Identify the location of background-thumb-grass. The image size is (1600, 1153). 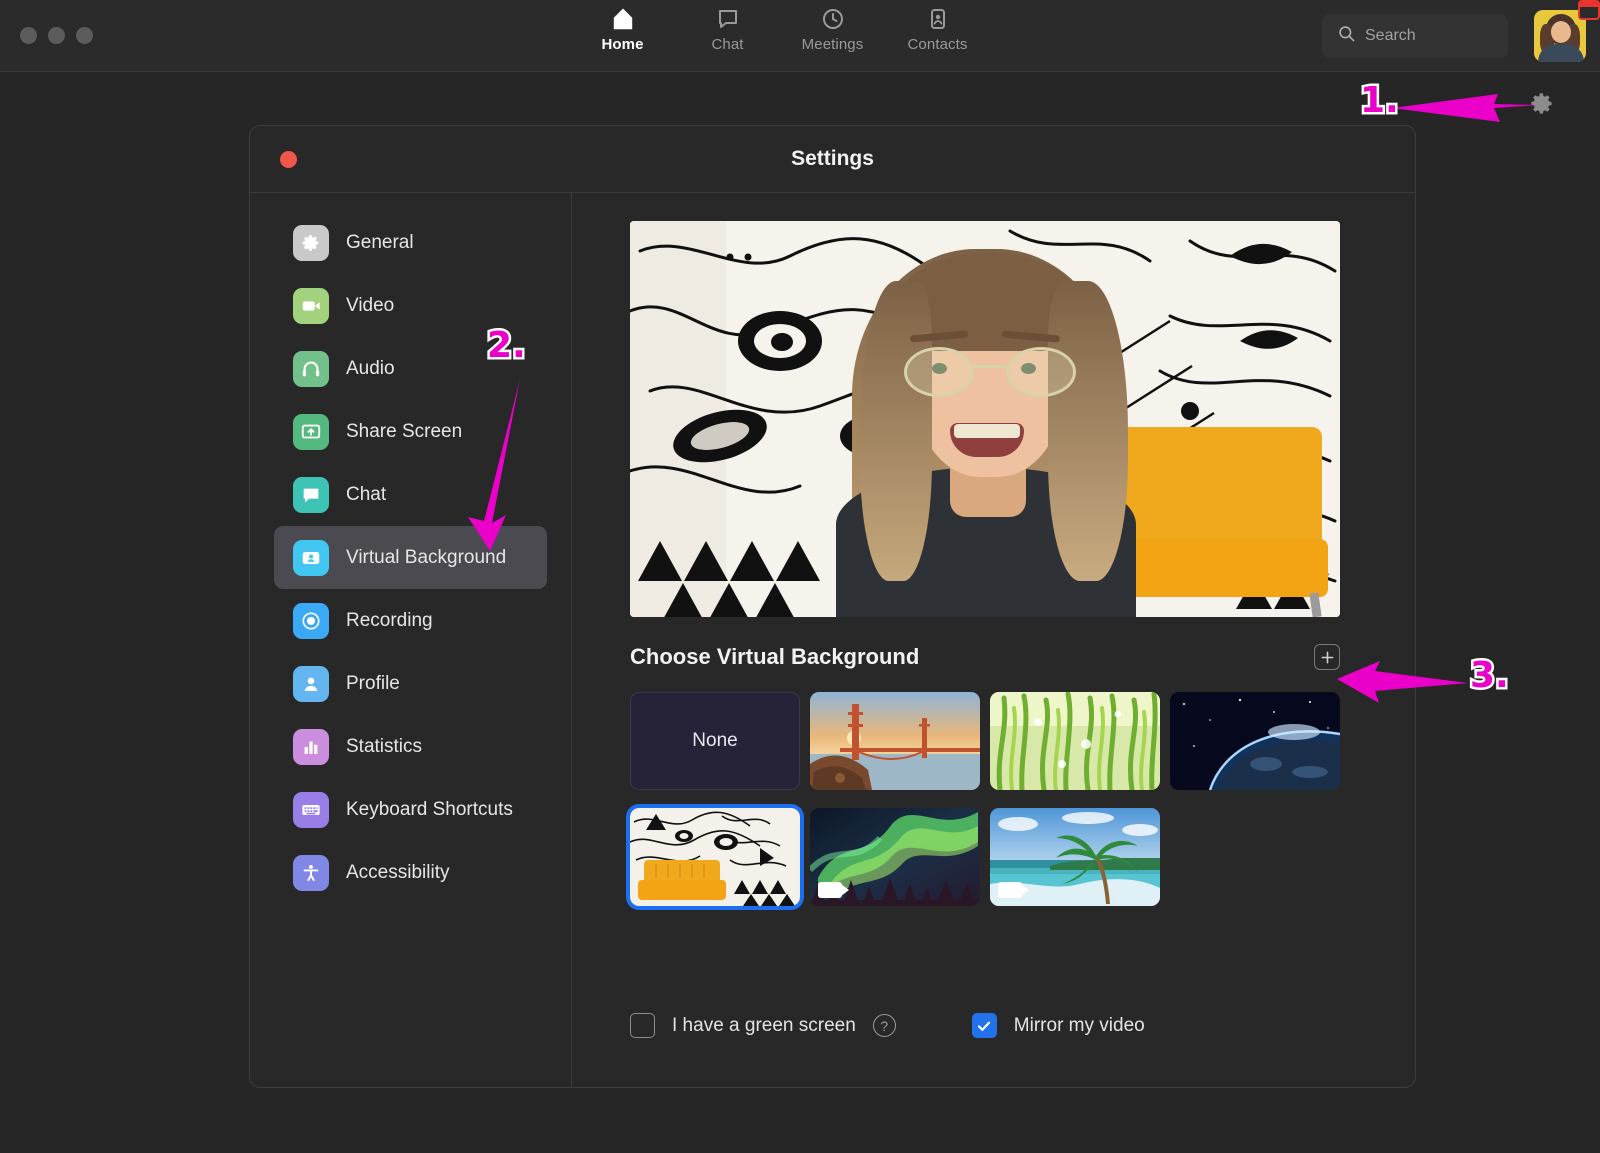
(1075, 741).